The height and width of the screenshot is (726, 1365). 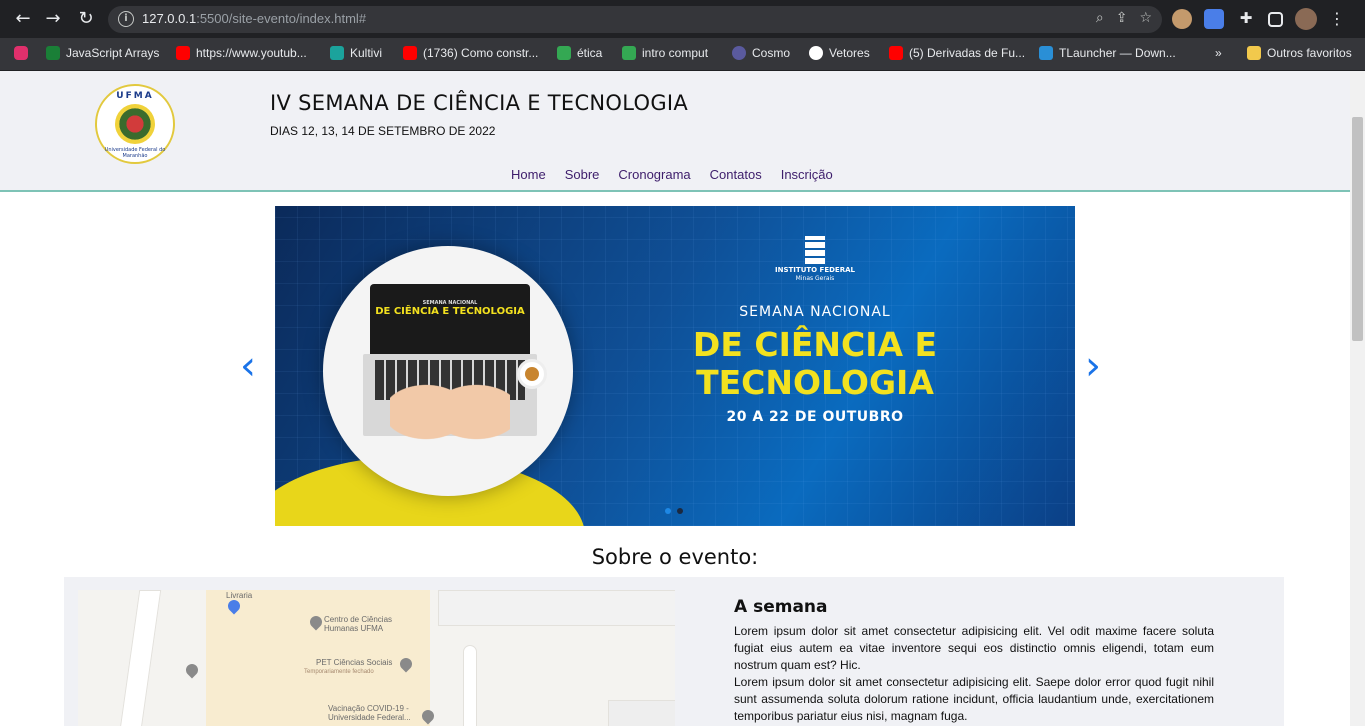 What do you see at coordinates (654, 174) in the screenshot?
I see `nav-cronograma: Cronograma` at bounding box center [654, 174].